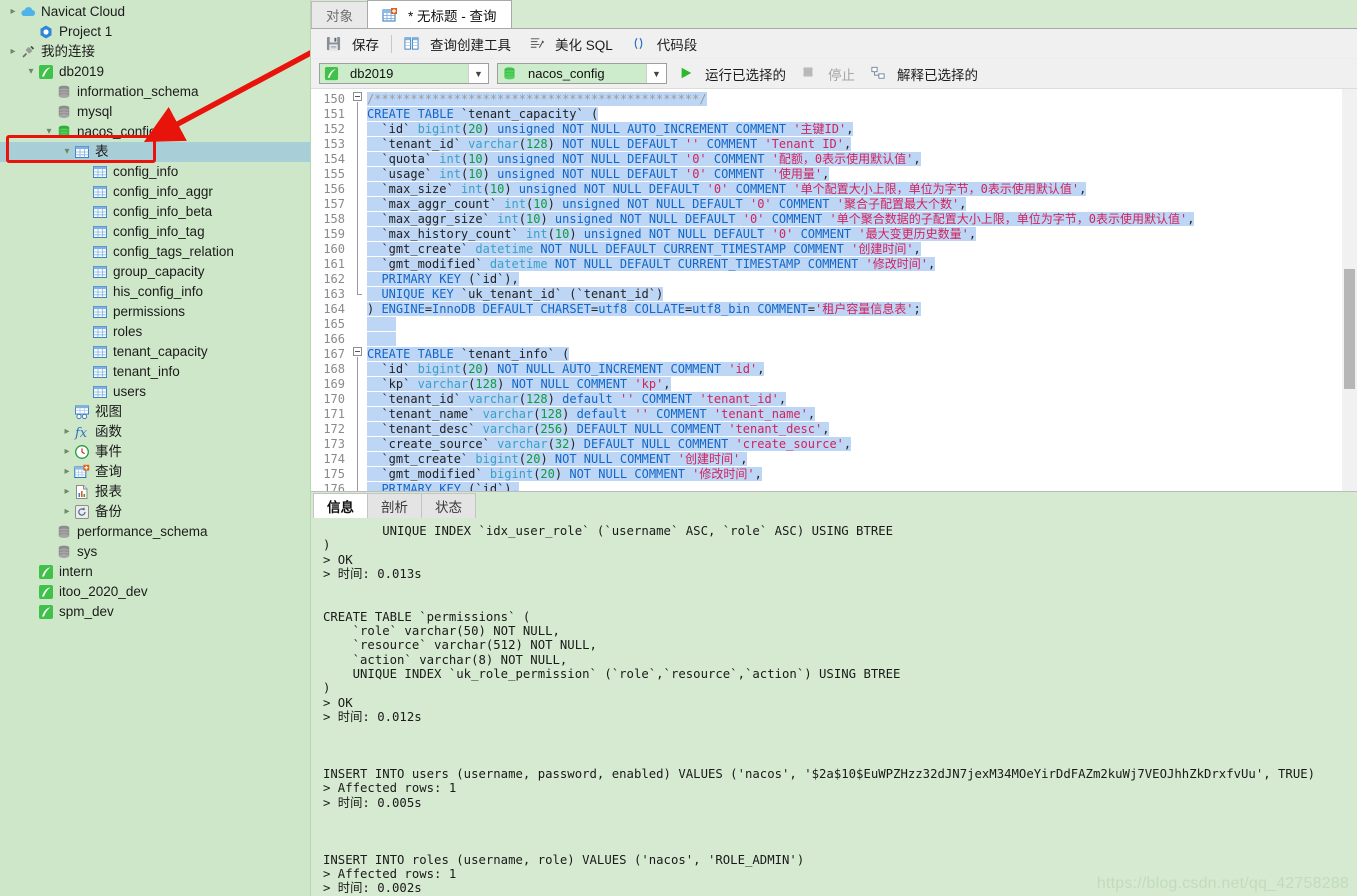 Image resolution: width=1357 pixels, height=896 pixels. Describe the element at coordinates (155, 172) in the screenshot. I see `tree-item-config_info: config_info` at that location.